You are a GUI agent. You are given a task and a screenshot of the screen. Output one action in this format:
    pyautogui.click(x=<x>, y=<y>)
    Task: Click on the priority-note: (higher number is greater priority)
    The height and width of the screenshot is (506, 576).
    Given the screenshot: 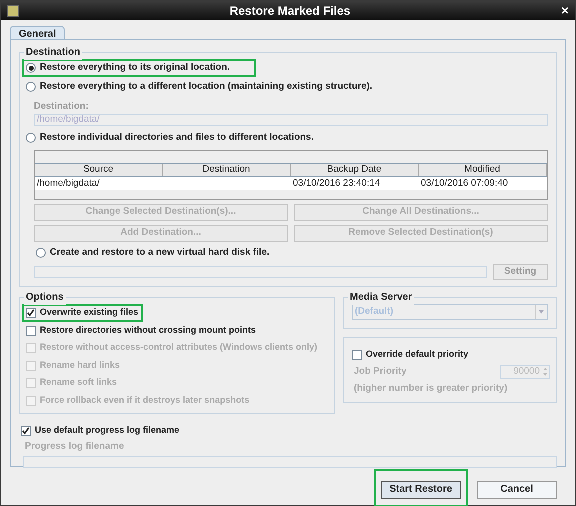 What is the action you would take?
    pyautogui.click(x=431, y=389)
    